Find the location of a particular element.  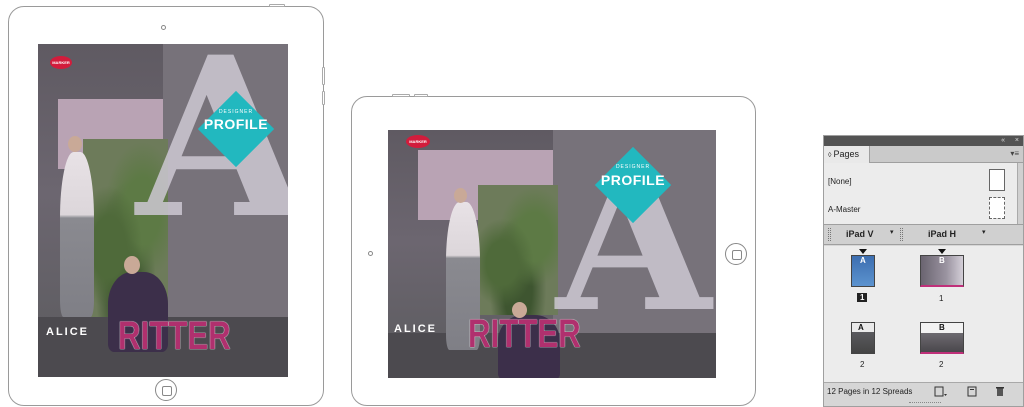

master-none-thumbnail is located at coordinates (997, 180).